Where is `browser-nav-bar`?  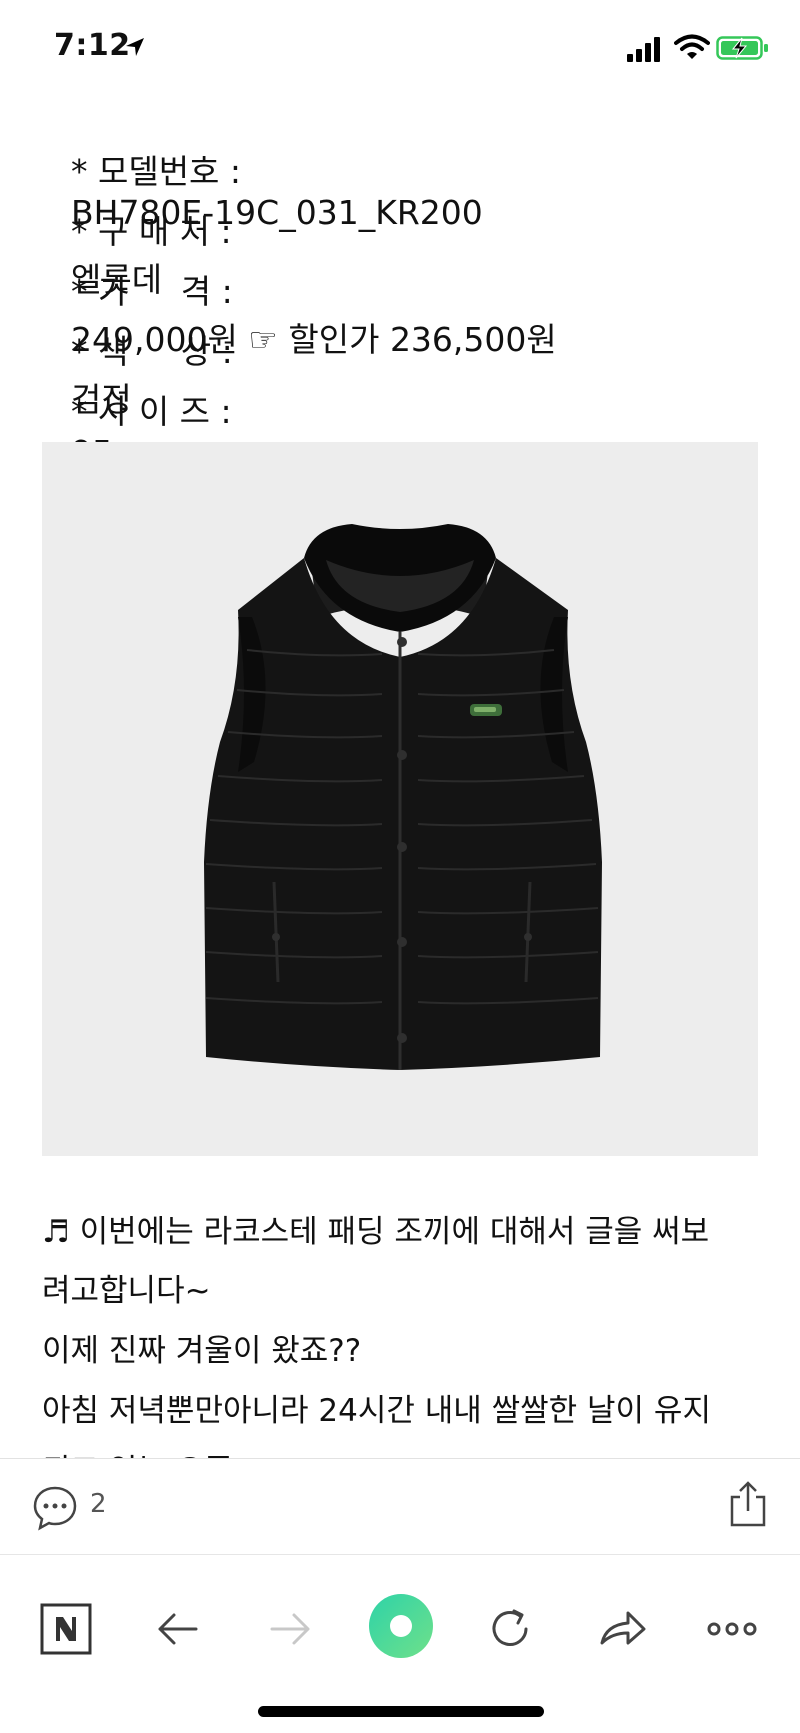
browser-nav-bar is located at coordinates (400, 1643).